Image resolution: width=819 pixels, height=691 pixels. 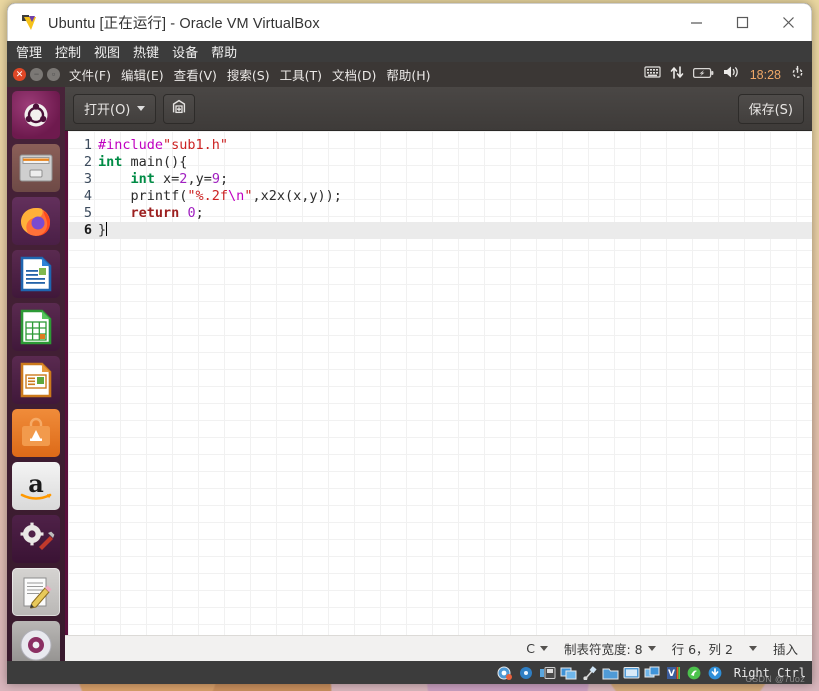 What do you see at coordinates (107, 51) in the screenshot?
I see `vbox-menu-view: 视图` at bounding box center [107, 51].